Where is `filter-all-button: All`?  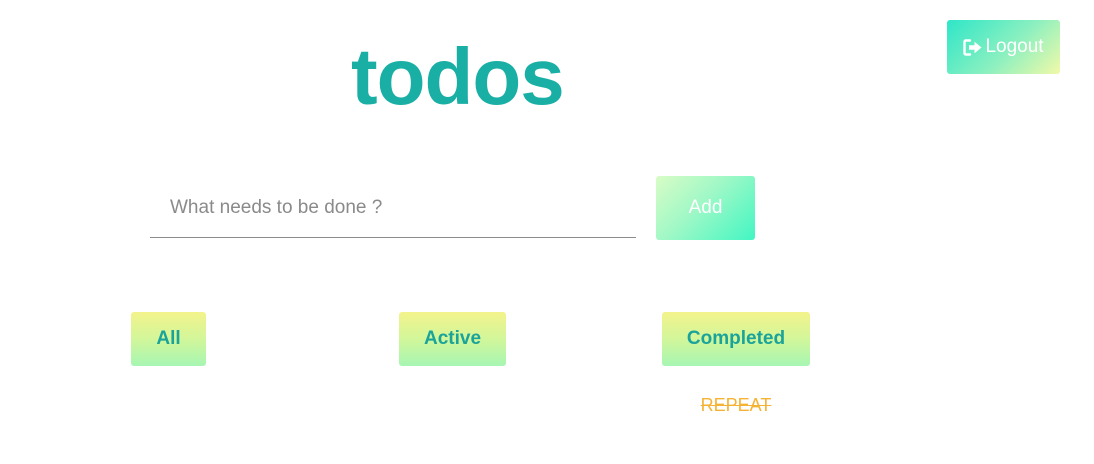 filter-all-button: All is located at coordinates (168, 339).